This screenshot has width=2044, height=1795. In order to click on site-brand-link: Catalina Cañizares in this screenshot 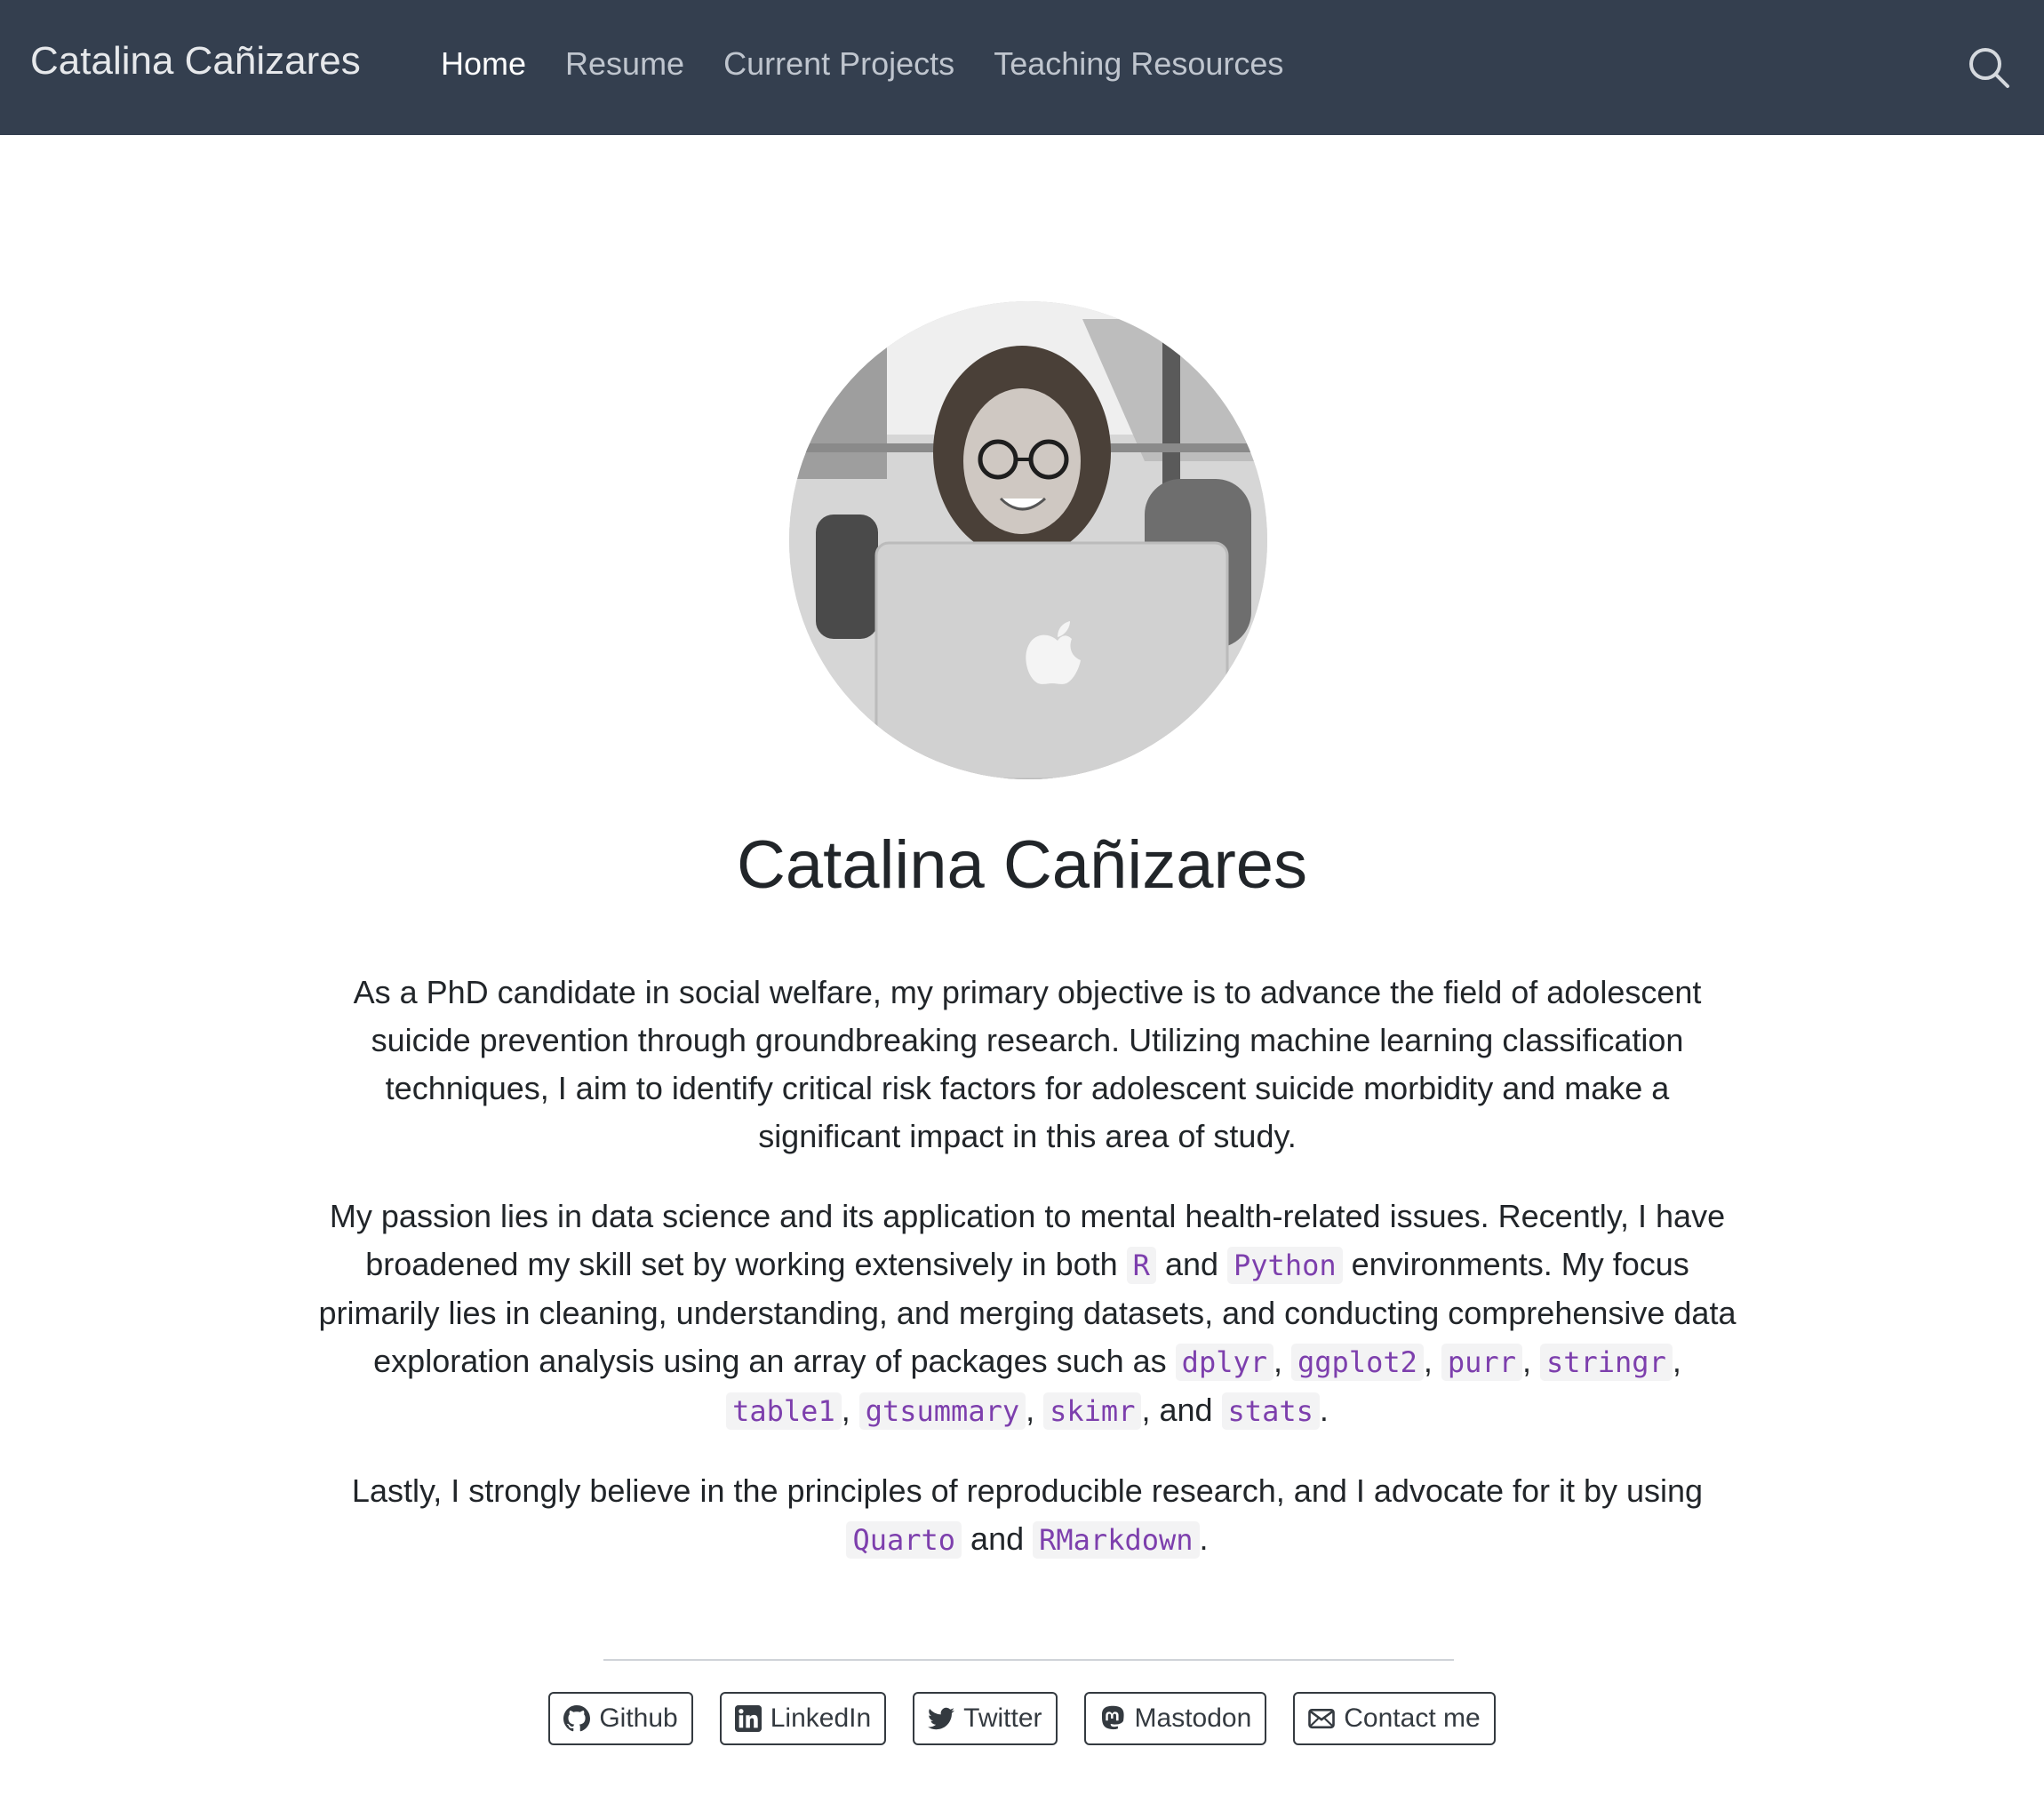, I will do `click(195, 62)`.